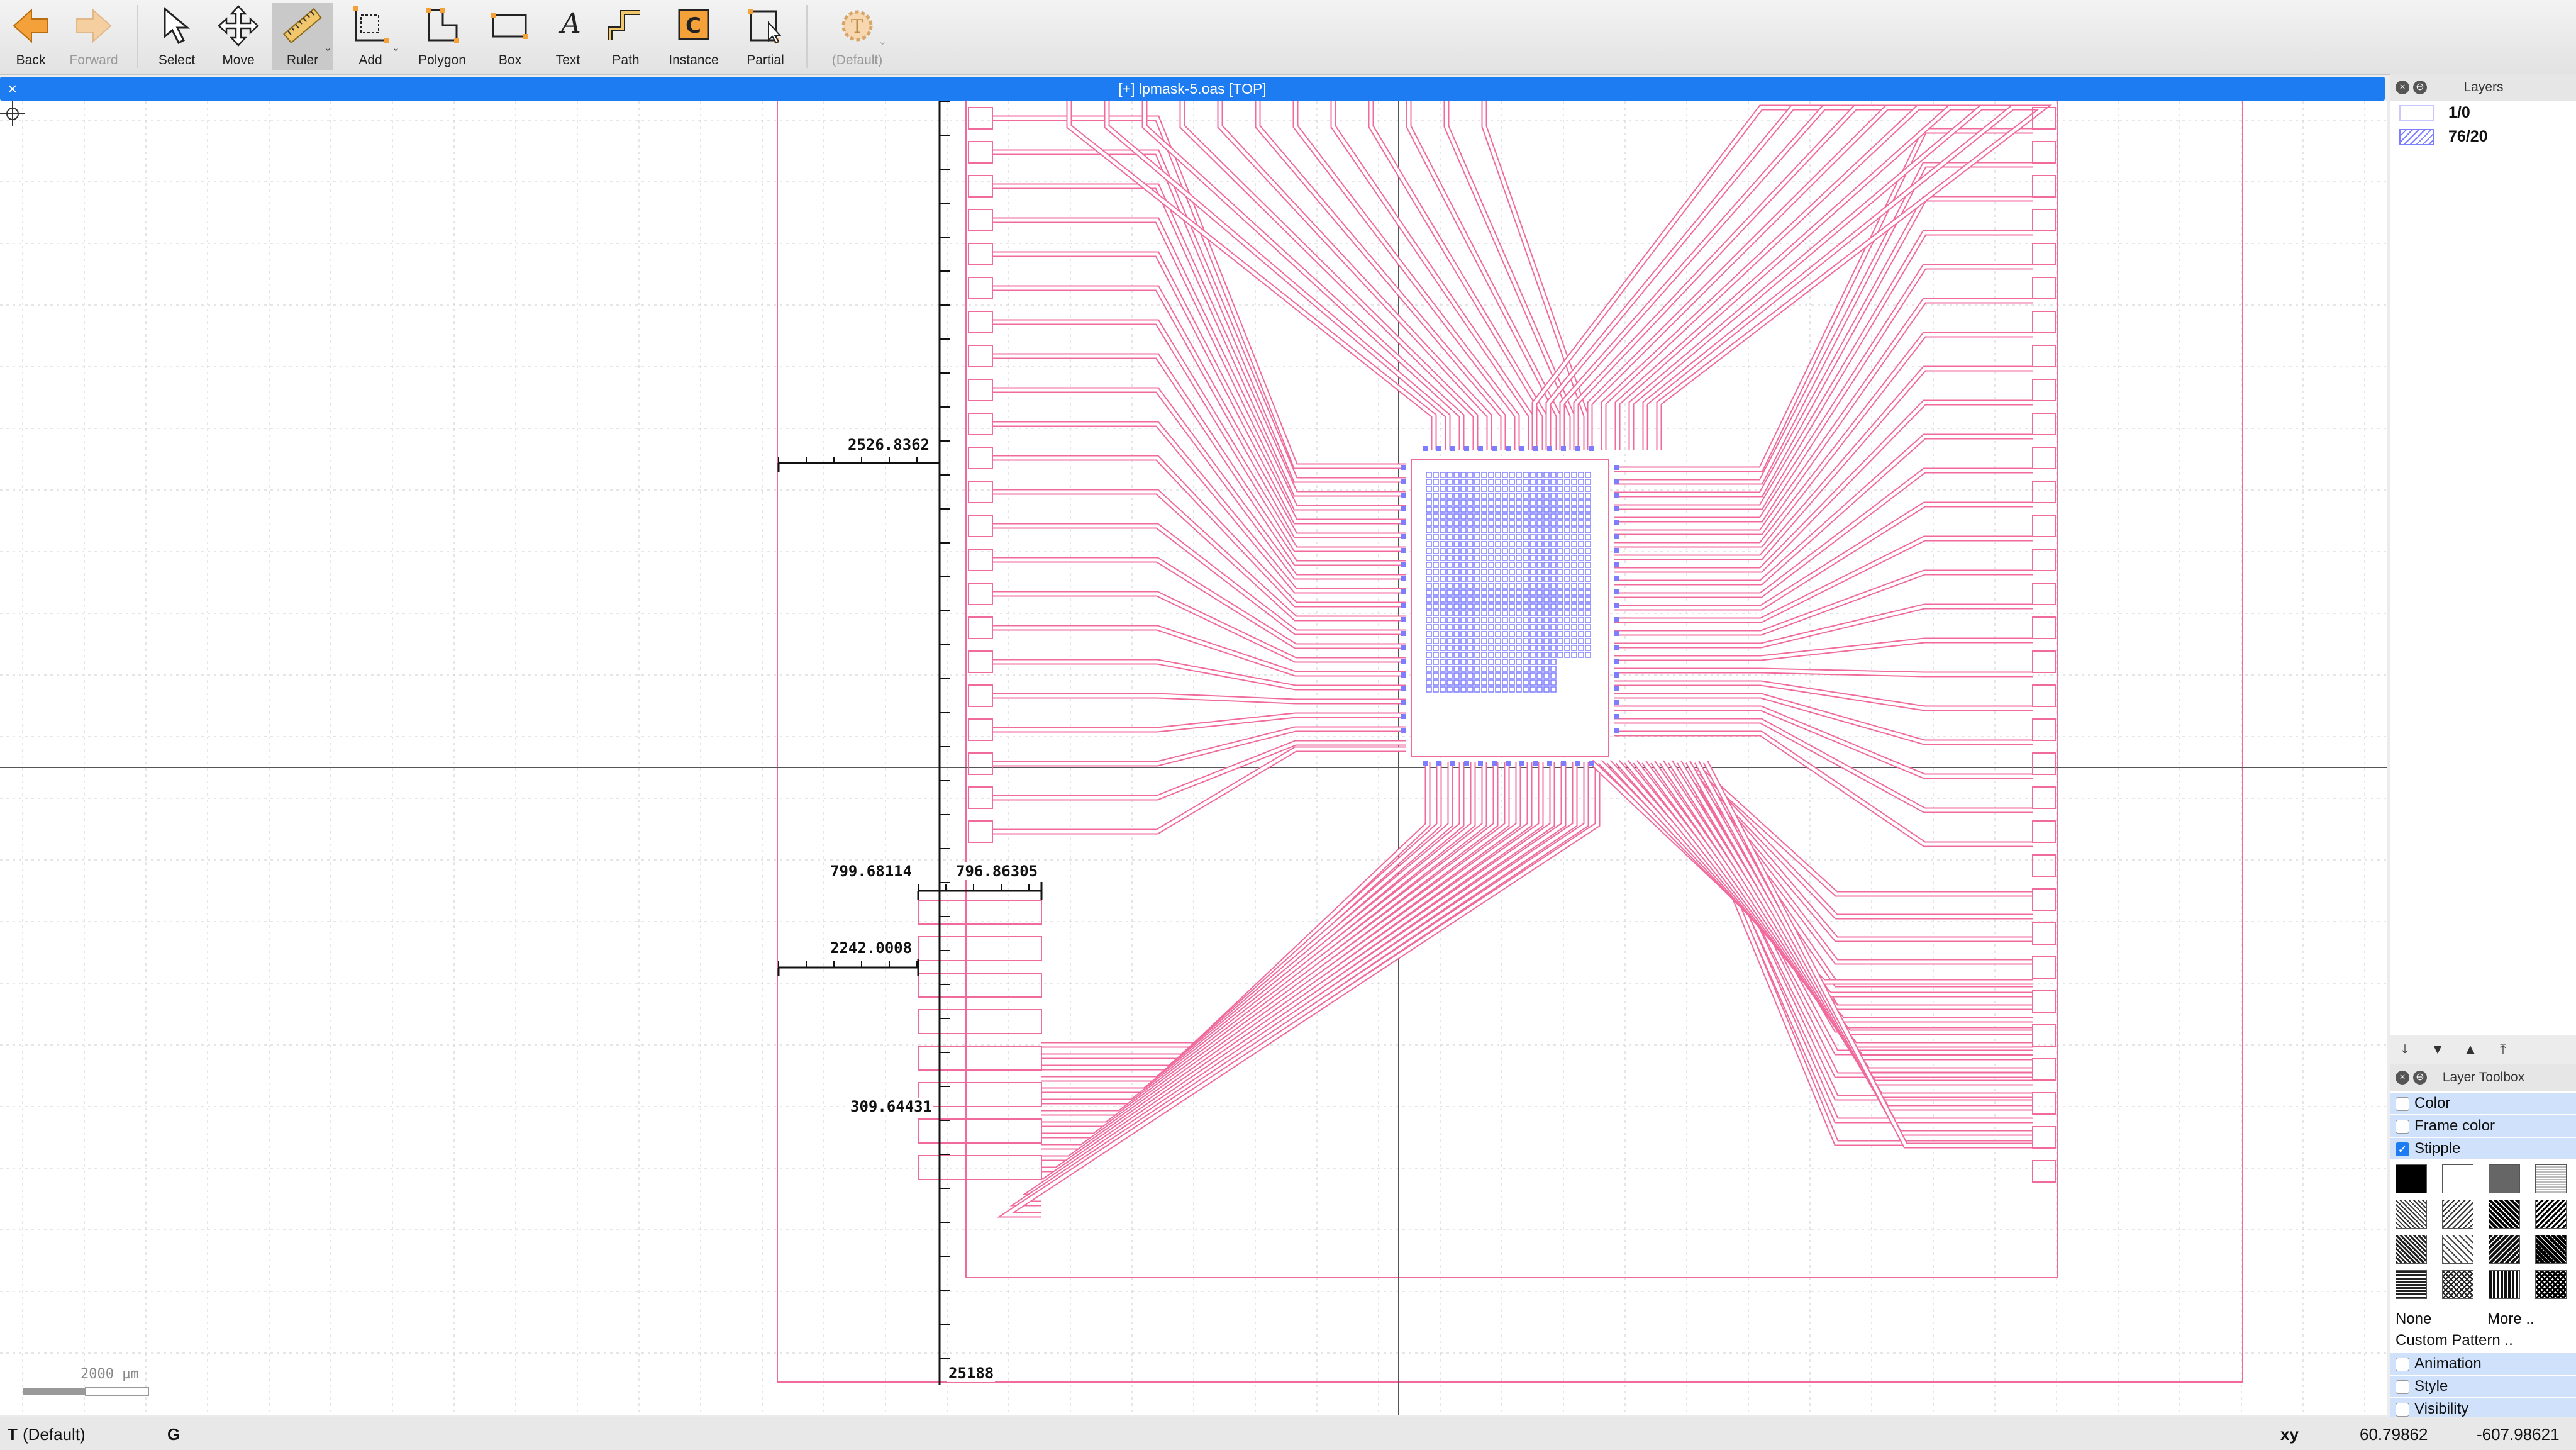 This screenshot has width=2576, height=1450. I want to click on die-outline, so click(1510, 608).